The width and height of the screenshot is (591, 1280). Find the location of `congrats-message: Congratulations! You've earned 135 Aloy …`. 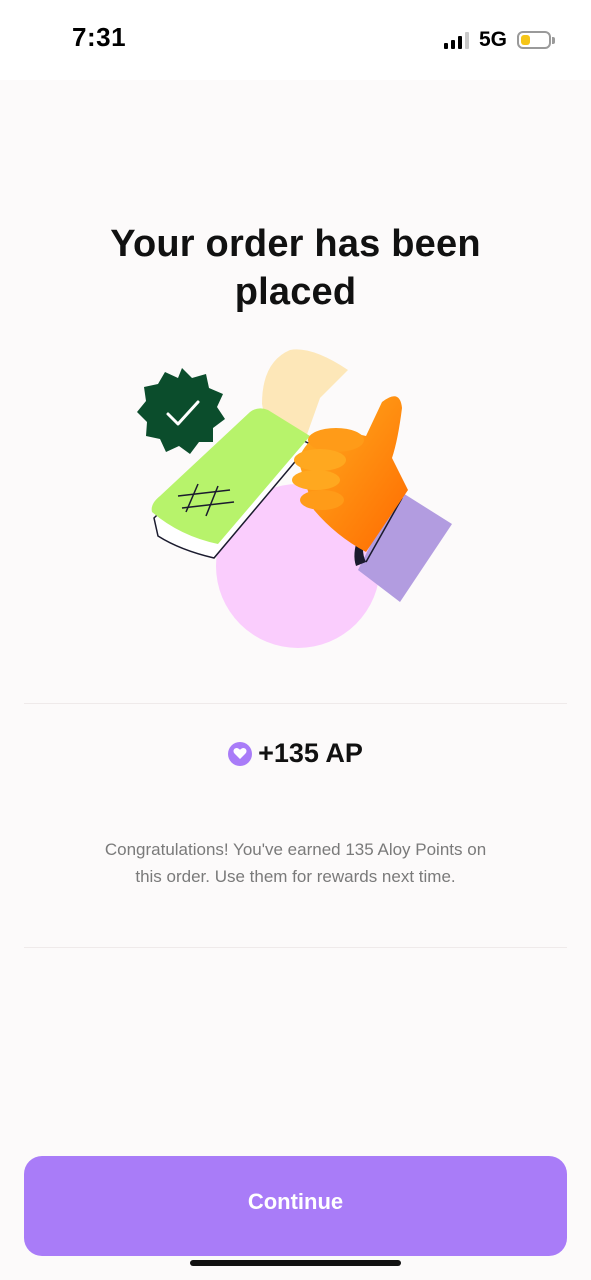

congrats-message: Congratulations! You've earned 135 Aloy … is located at coordinates (295, 863).